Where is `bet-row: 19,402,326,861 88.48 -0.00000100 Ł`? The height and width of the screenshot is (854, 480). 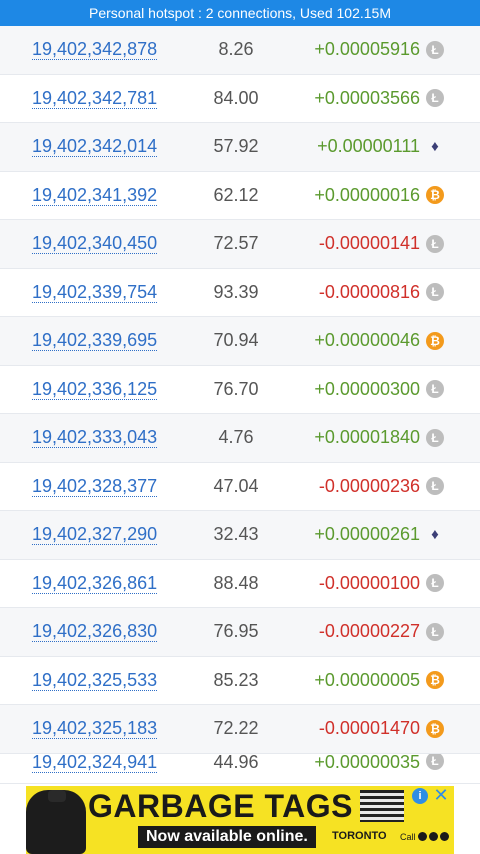 bet-row: 19,402,326,861 88.48 -0.00000100 Ł is located at coordinates (240, 584).